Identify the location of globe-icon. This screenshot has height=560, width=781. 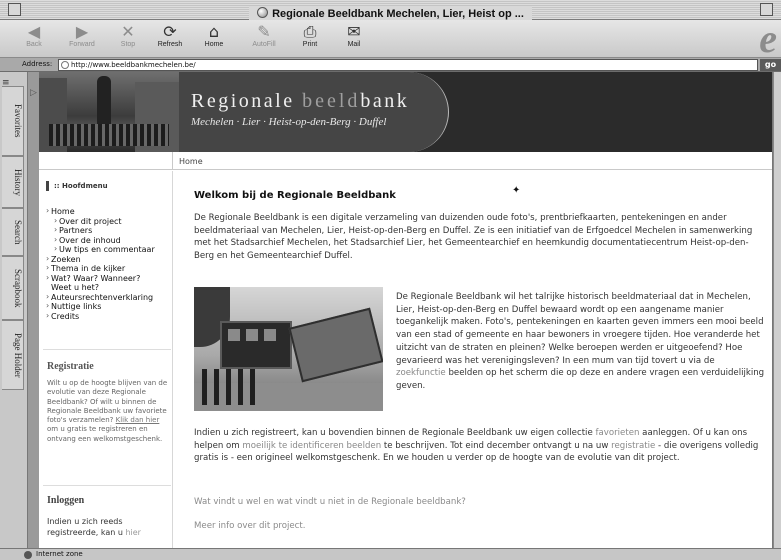
(263, 12).